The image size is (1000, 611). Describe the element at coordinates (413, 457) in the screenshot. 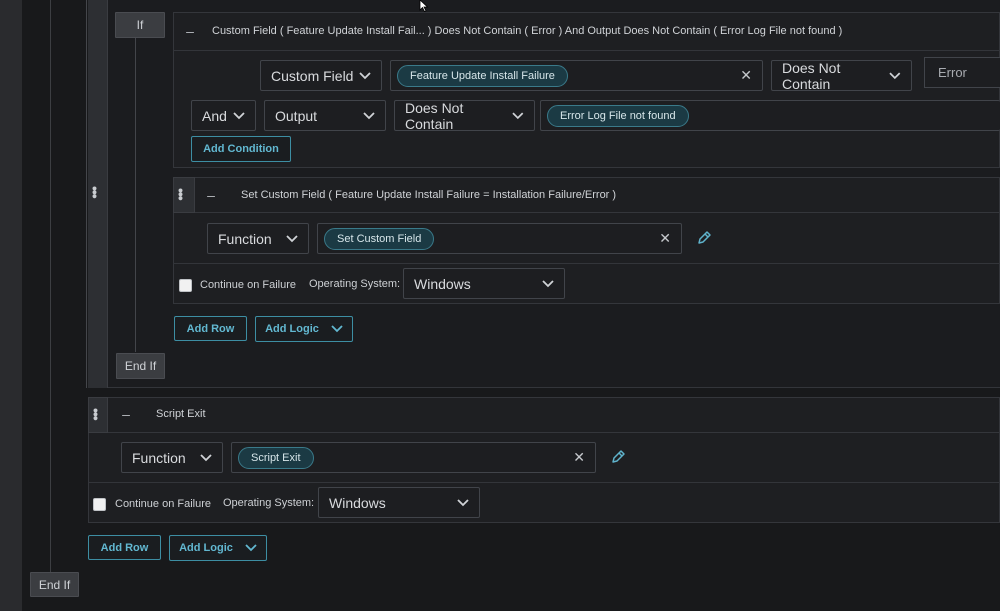

I see `script-exit-tag-input: Script Exit ✕` at that location.